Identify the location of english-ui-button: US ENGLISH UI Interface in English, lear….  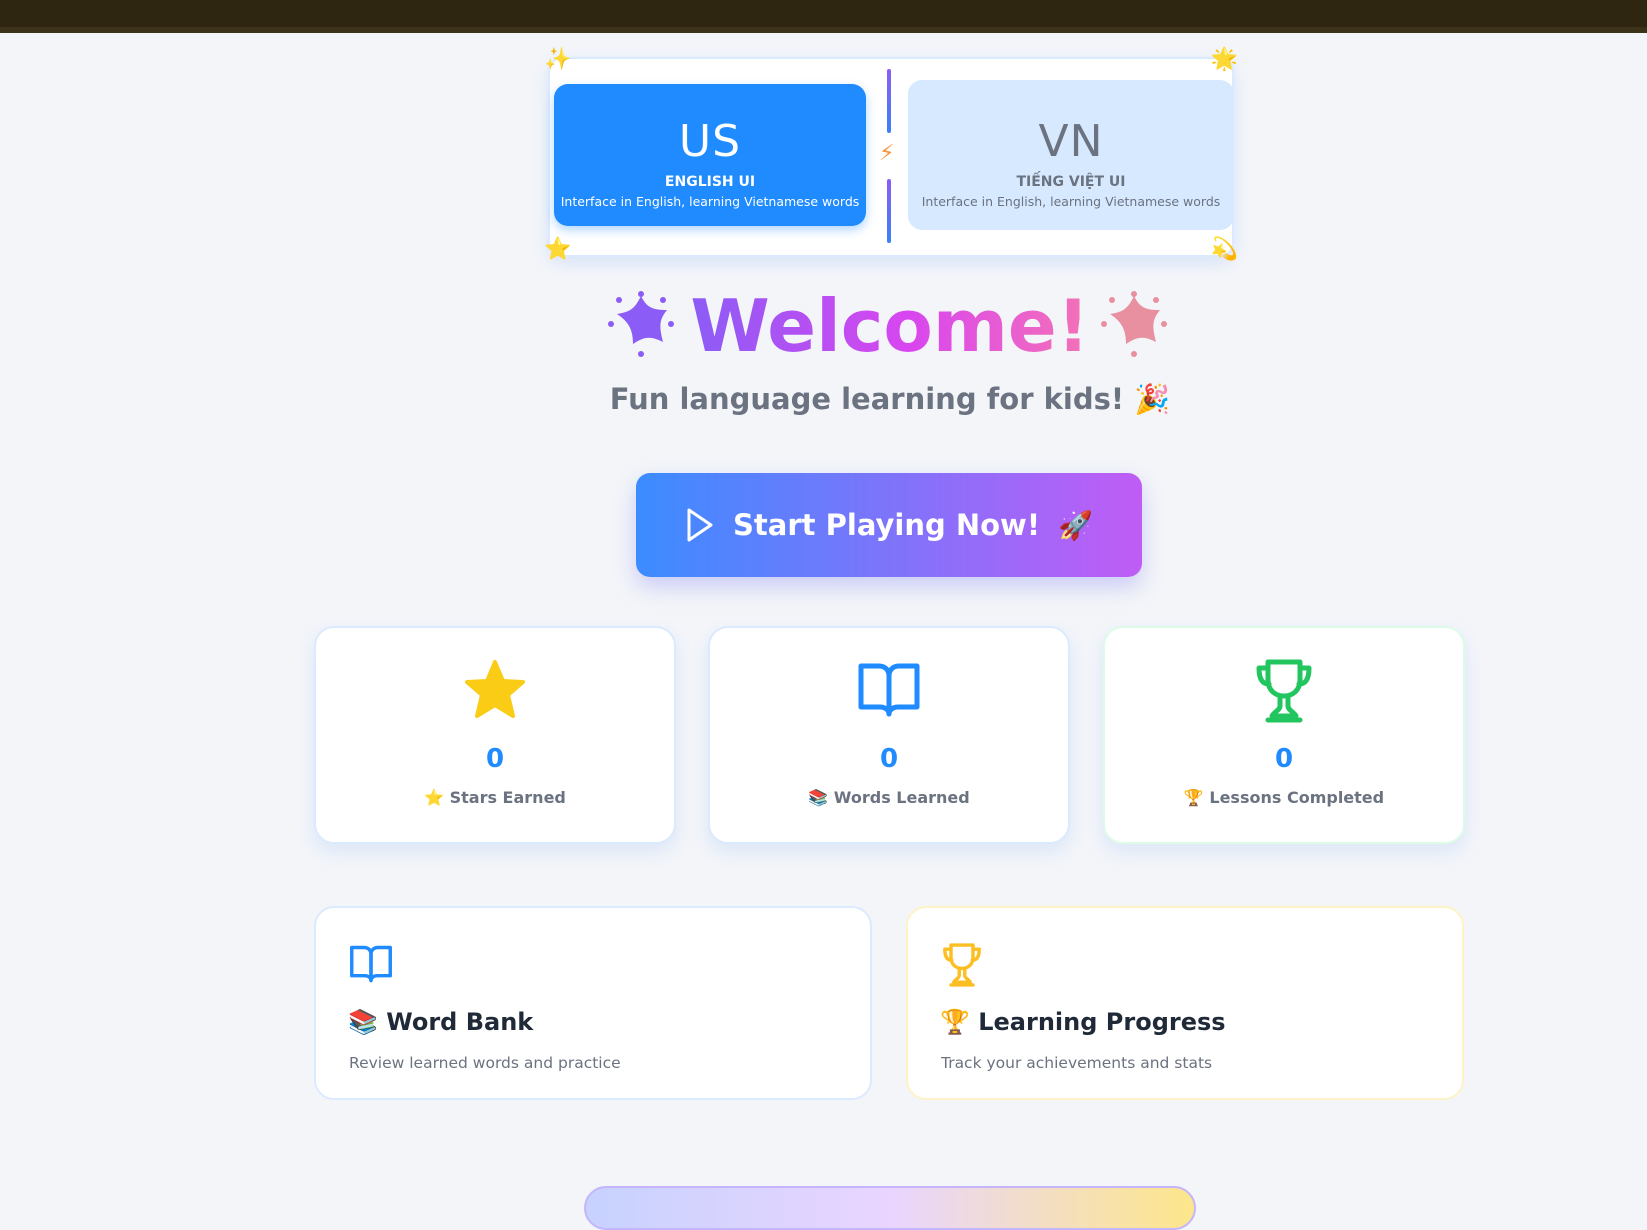
(710, 155).